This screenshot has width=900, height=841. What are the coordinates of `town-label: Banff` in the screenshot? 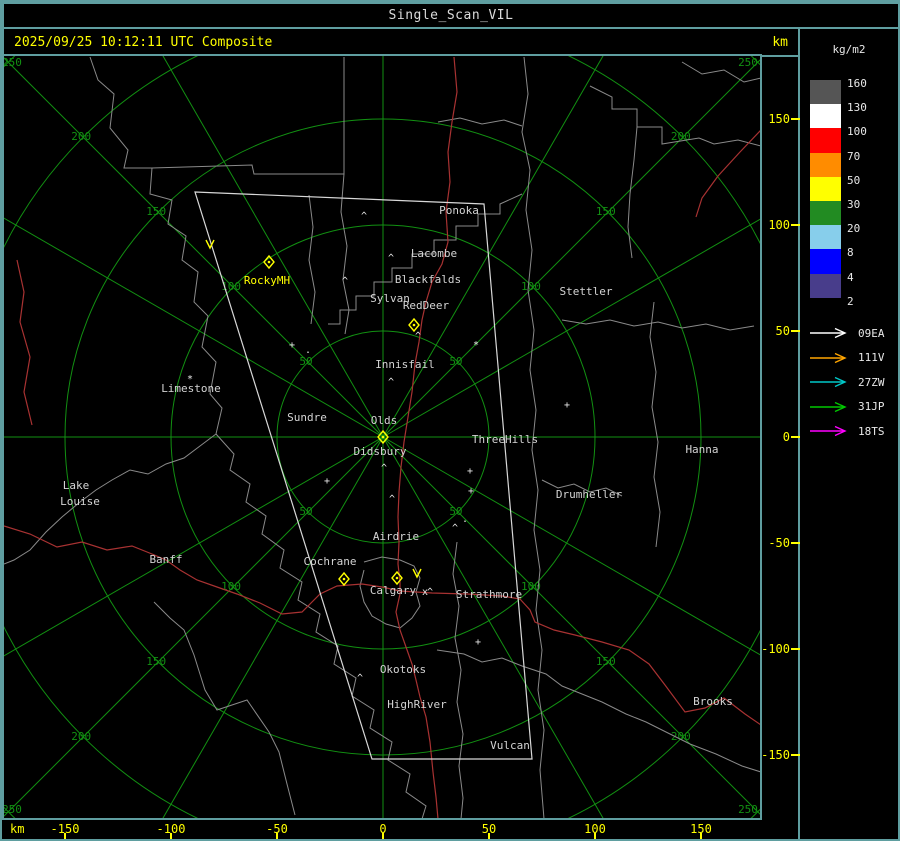 It's located at (165, 559).